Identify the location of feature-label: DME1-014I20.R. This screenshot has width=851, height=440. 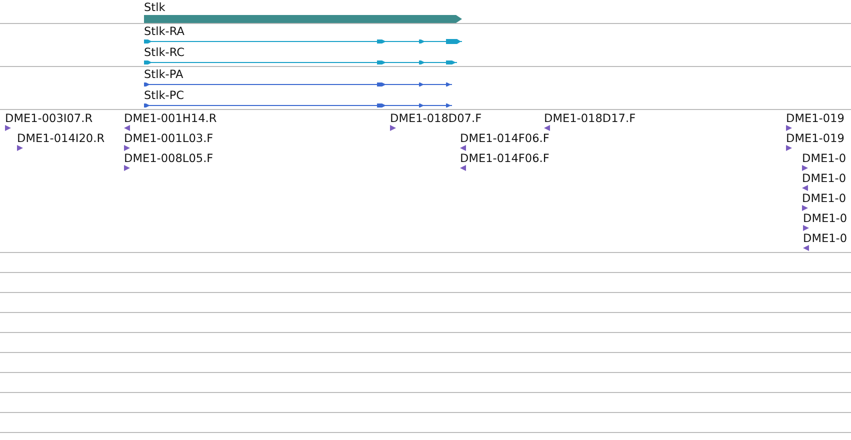
(61, 138).